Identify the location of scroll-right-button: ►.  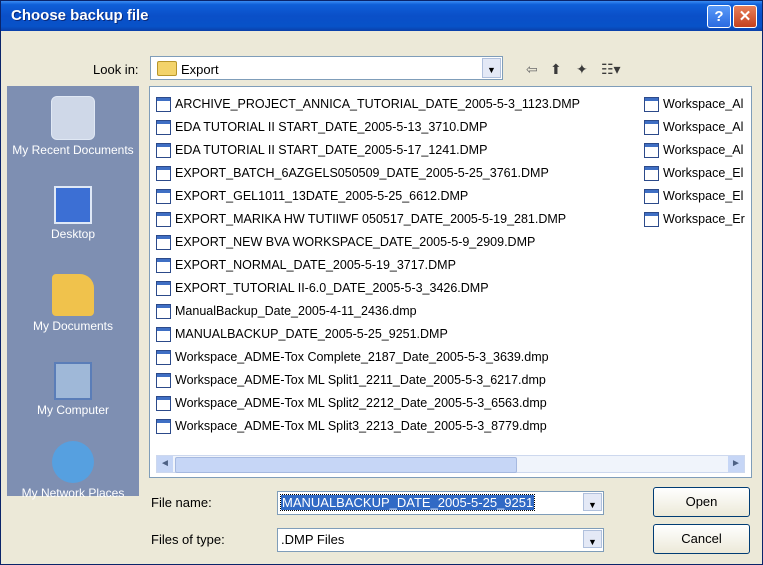
(736, 464).